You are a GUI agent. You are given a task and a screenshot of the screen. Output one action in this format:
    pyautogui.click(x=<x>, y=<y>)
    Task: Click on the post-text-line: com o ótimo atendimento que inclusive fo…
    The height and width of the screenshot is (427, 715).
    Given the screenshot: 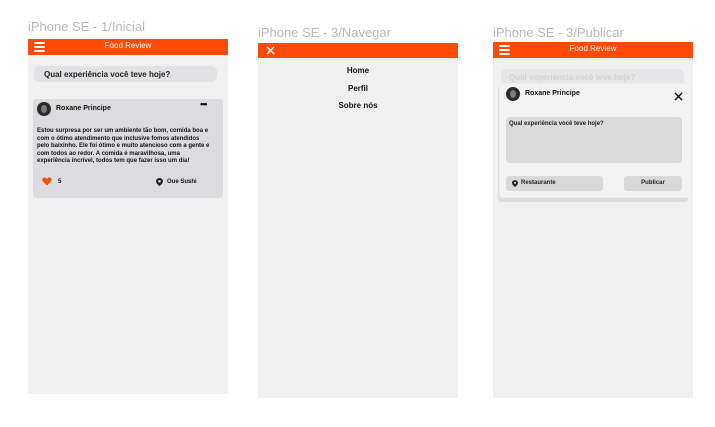 What is the action you would take?
    pyautogui.click(x=118, y=138)
    